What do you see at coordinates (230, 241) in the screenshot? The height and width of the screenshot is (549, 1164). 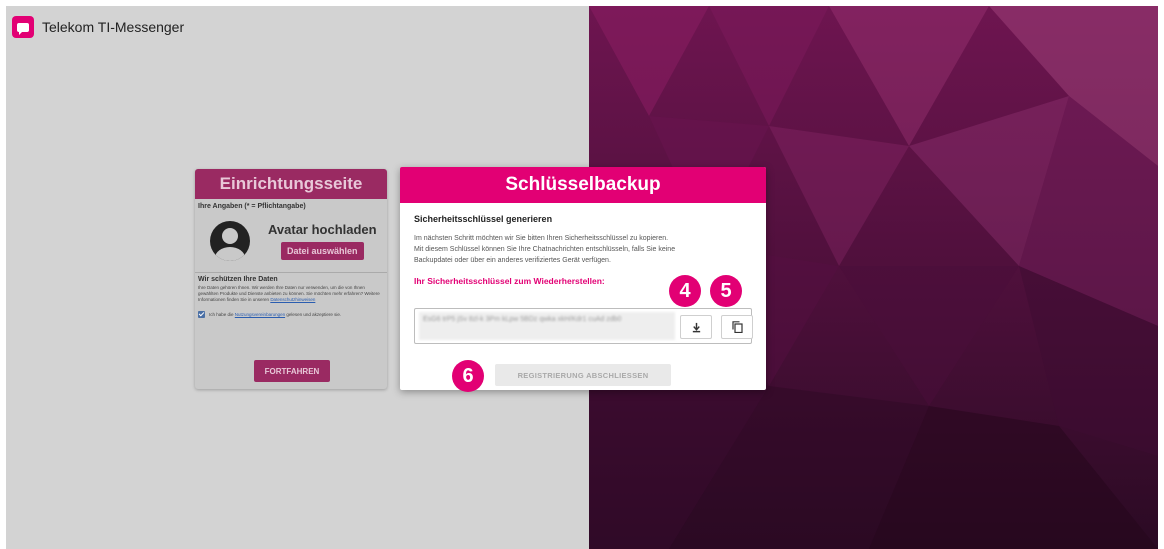 I see `avatar-placeholder-icon` at bounding box center [230, 241].